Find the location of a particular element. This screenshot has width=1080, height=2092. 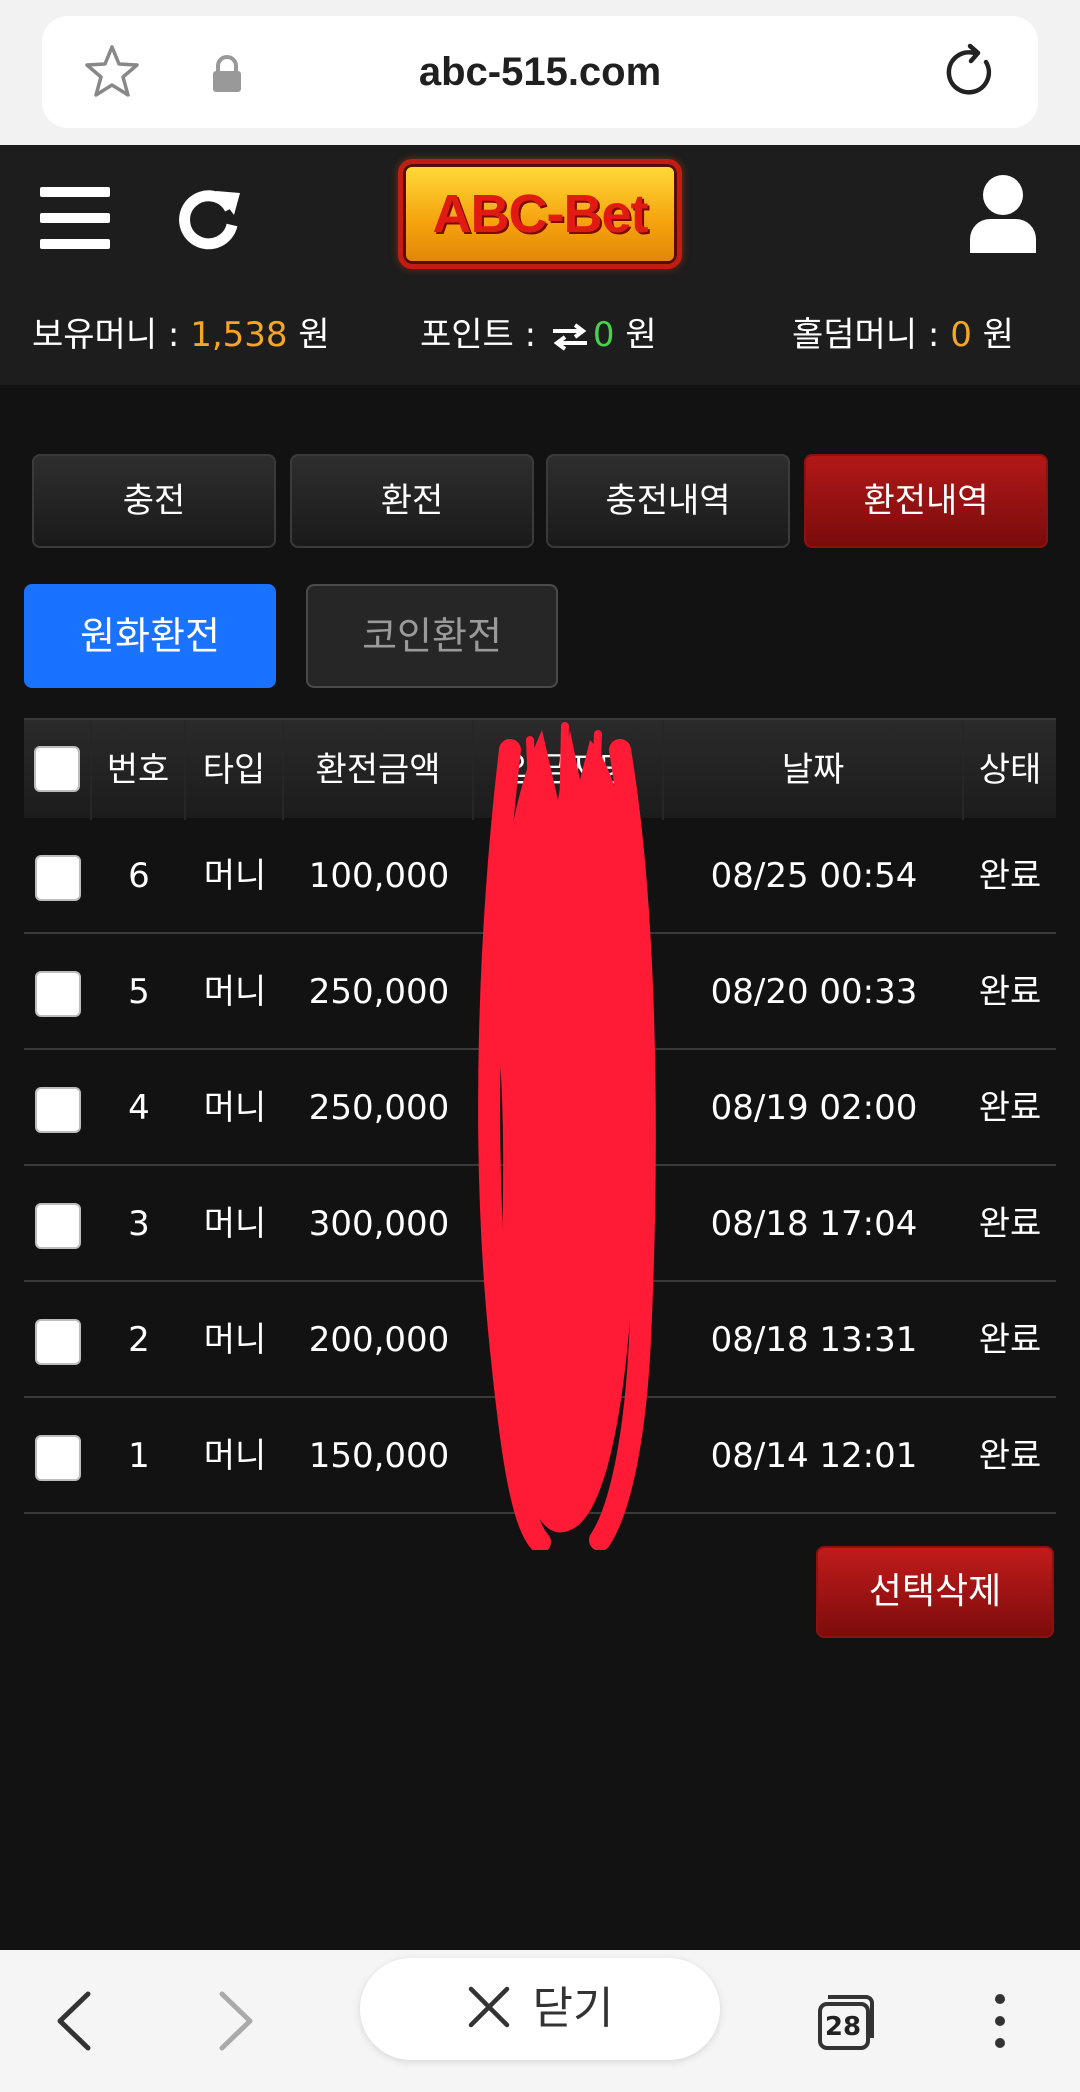

holdem-balance: 홀덤머니 : 0 원 is located at coordinates (903, 335).